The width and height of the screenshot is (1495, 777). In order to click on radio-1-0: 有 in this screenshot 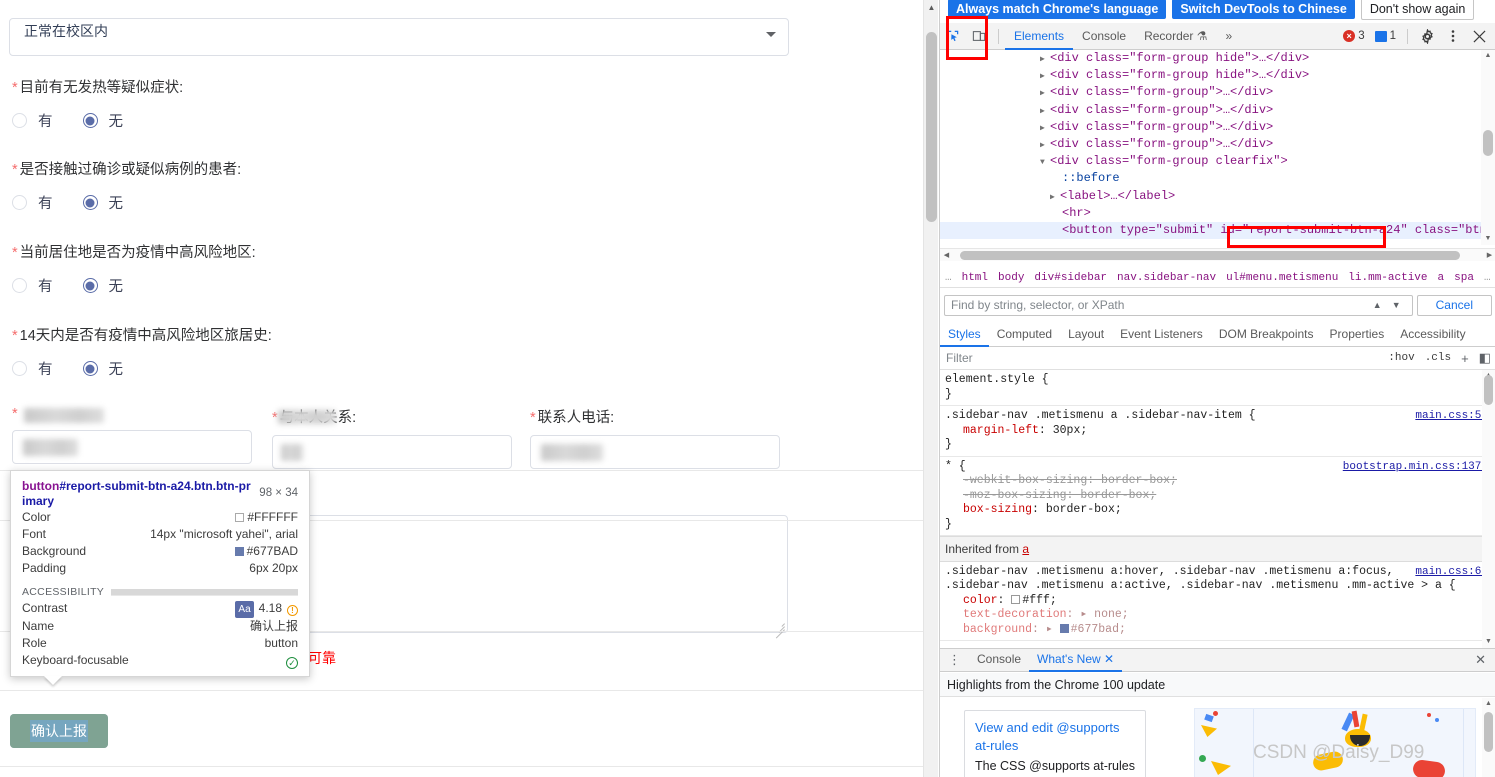, I will do `click(32, 202)`.